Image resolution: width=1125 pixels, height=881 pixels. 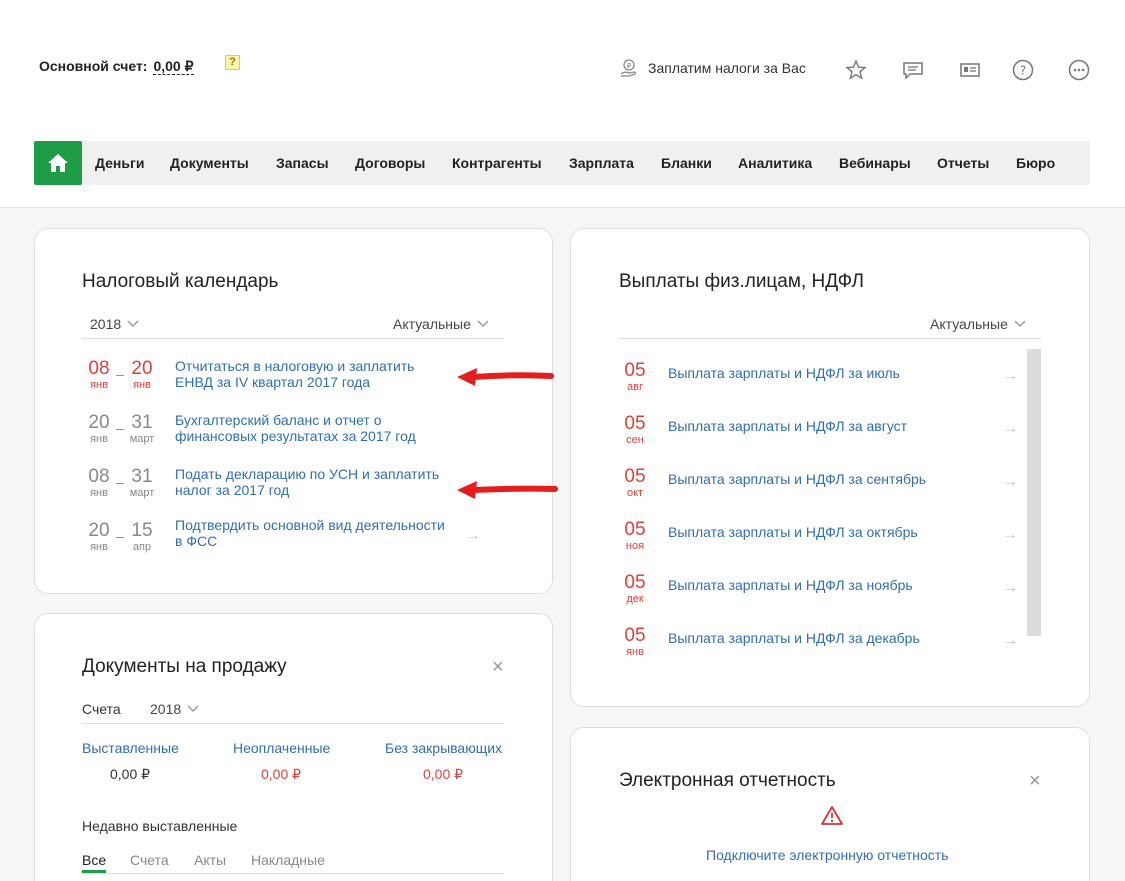 I want to click on issued-amount: 0,00 ₽, so click(x=130, y=774).